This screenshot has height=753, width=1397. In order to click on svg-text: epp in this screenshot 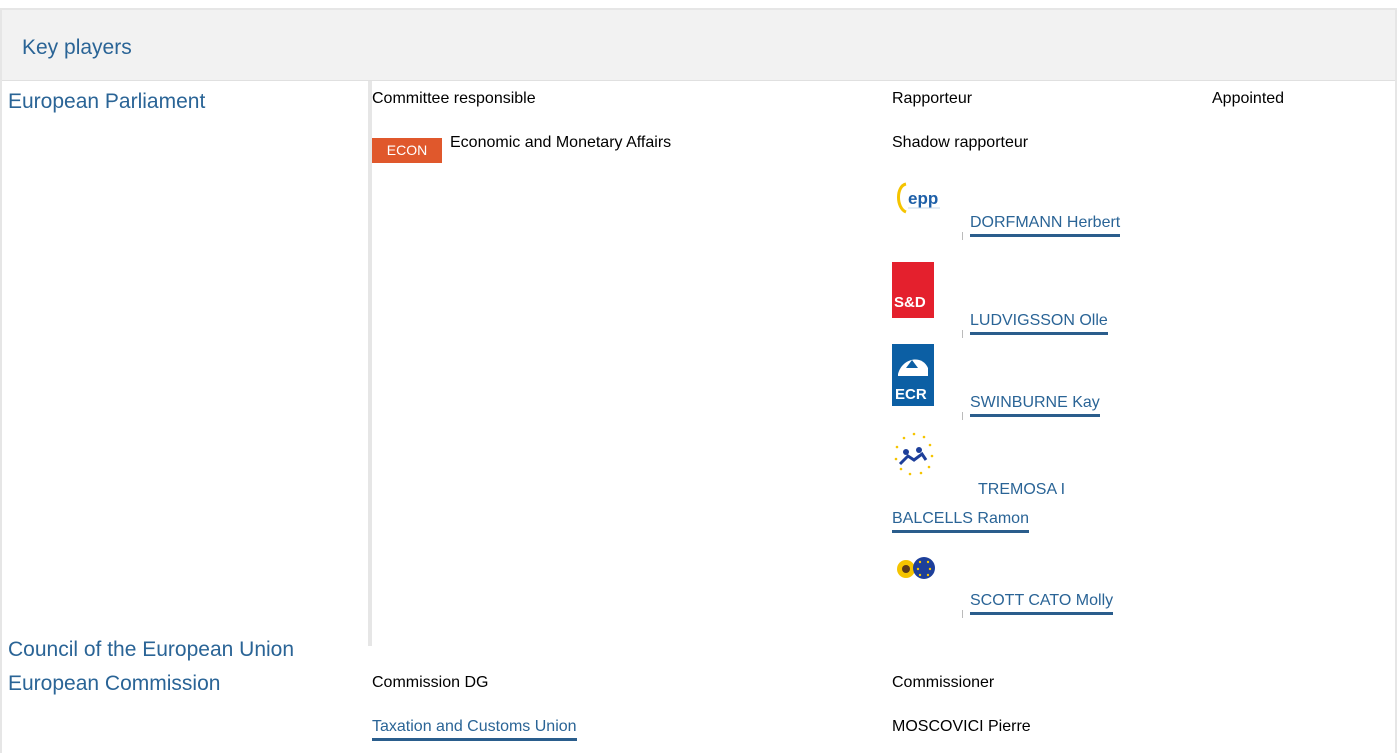, I will do `click(923, 198)`.